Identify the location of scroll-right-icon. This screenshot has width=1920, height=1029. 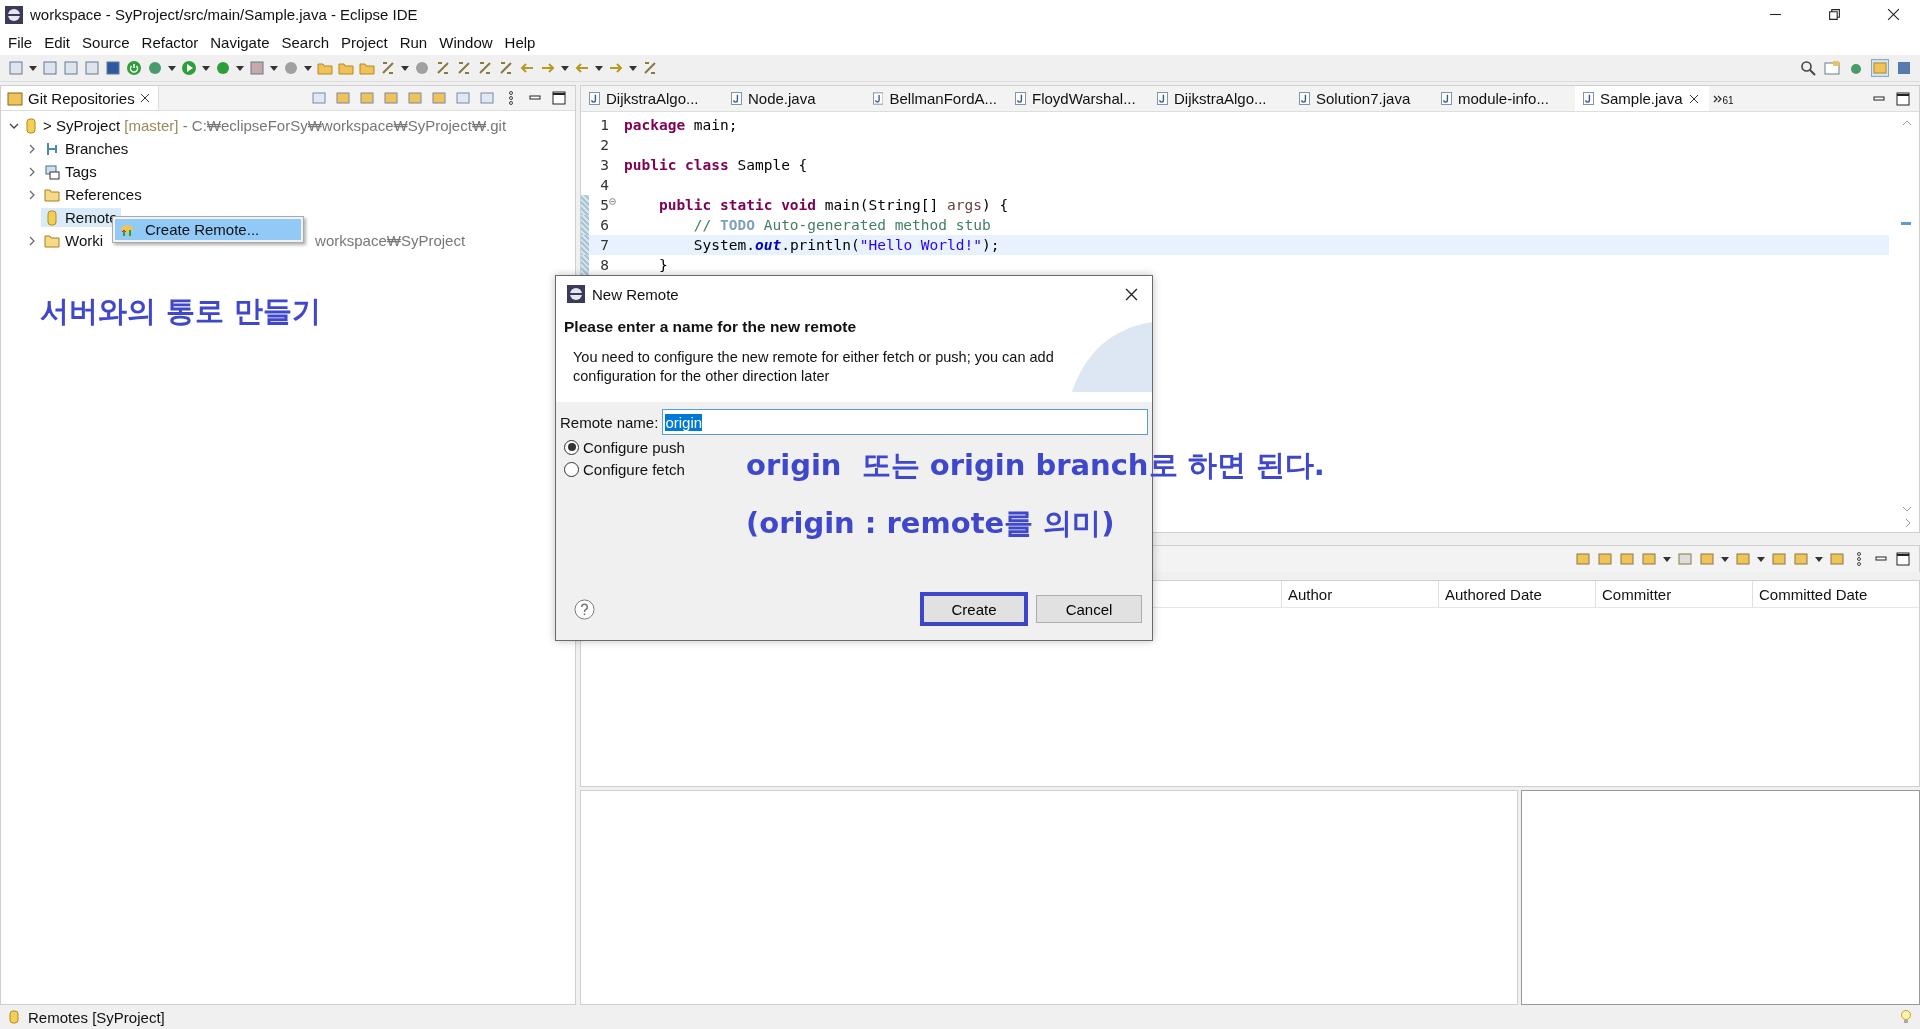
(1908, 523).